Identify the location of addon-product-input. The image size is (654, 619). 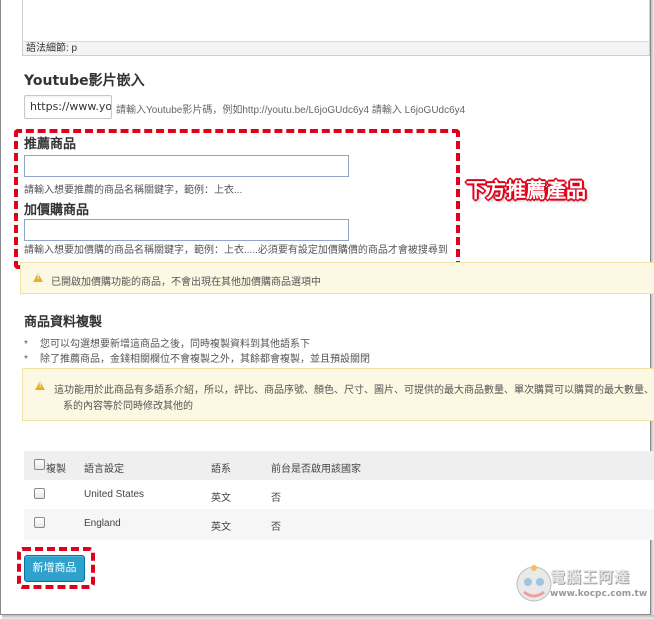
(186, 230).